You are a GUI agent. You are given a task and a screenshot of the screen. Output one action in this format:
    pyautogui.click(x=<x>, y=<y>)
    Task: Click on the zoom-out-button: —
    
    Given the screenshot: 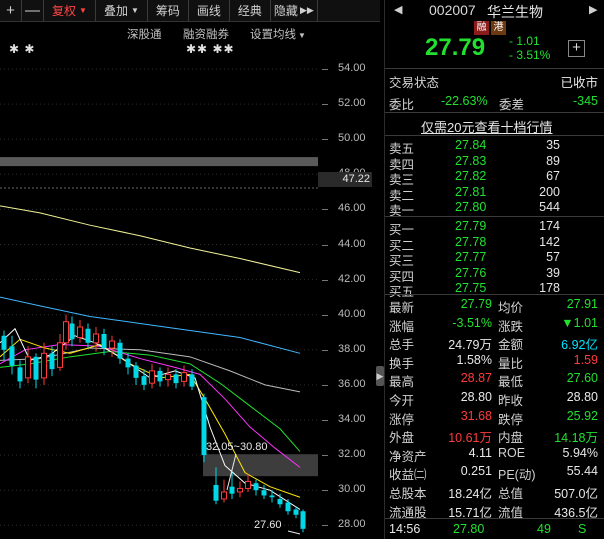 What is the action you would take?
    pyautogui.click(x=33, y=10)
    